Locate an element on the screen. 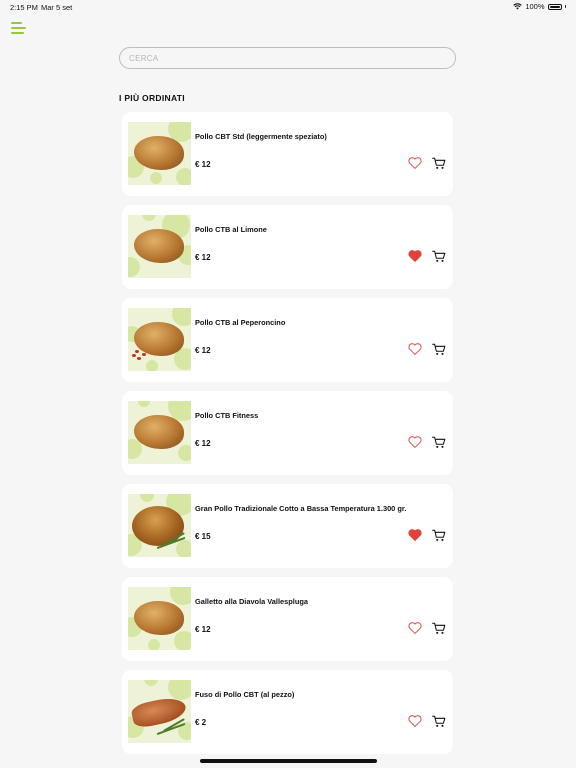  product-name: Pollo CBT Std (leggermente speziato) is located at coordinates (261, 136).